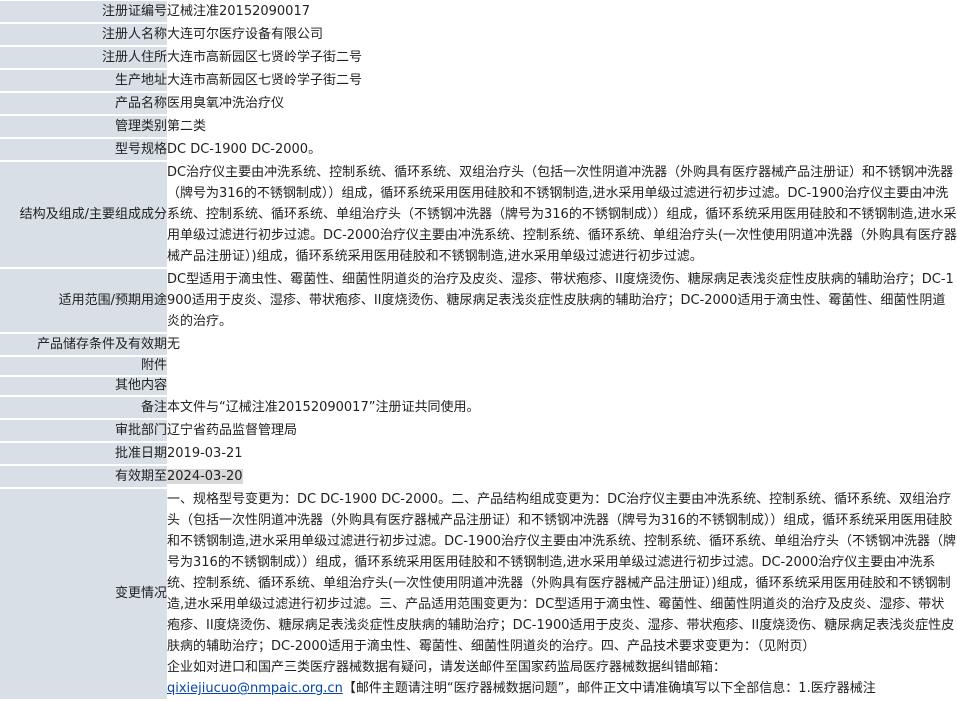  I want to click on row-registration-number: 注册证编号 辽械注准20152090017, so click(478, 11).